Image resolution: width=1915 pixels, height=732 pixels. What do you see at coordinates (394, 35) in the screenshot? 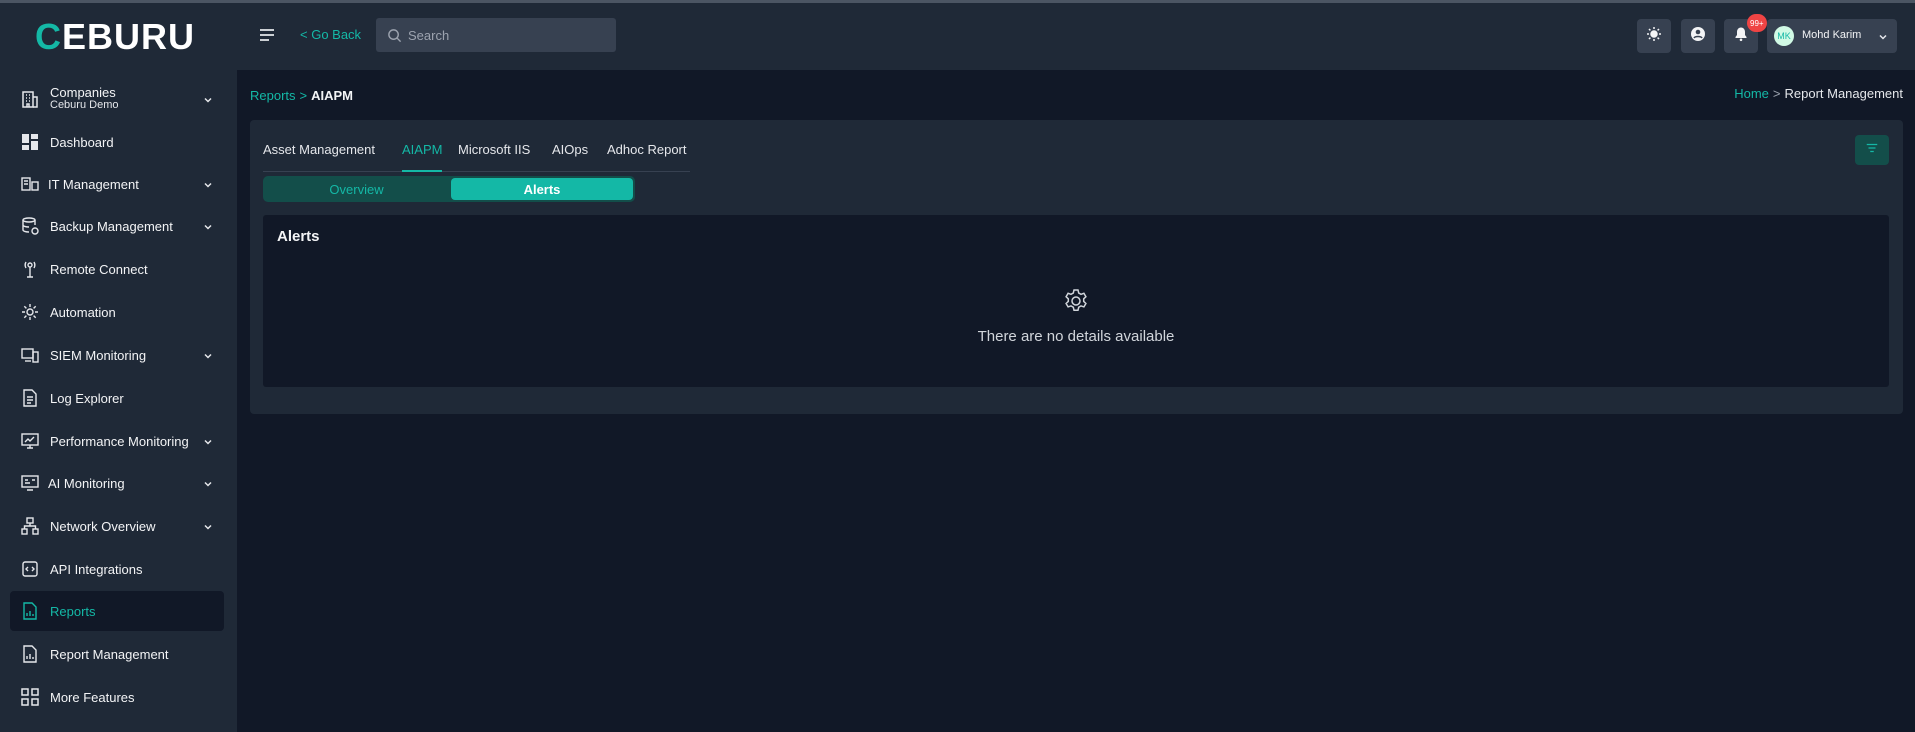
I see `search-icon` at bounding box center [394, 35].